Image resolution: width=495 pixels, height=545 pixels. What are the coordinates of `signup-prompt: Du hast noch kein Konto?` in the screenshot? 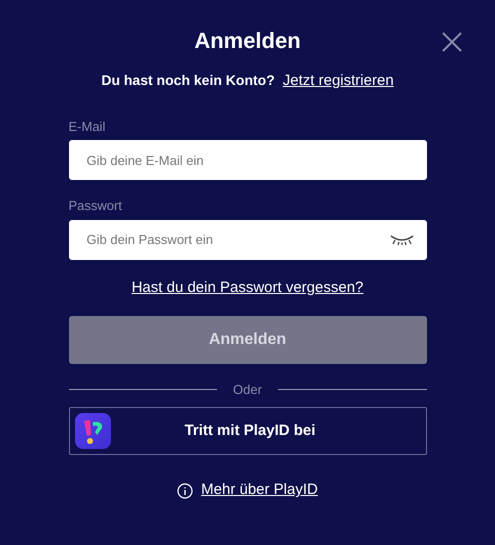 It's located at (188, 80).